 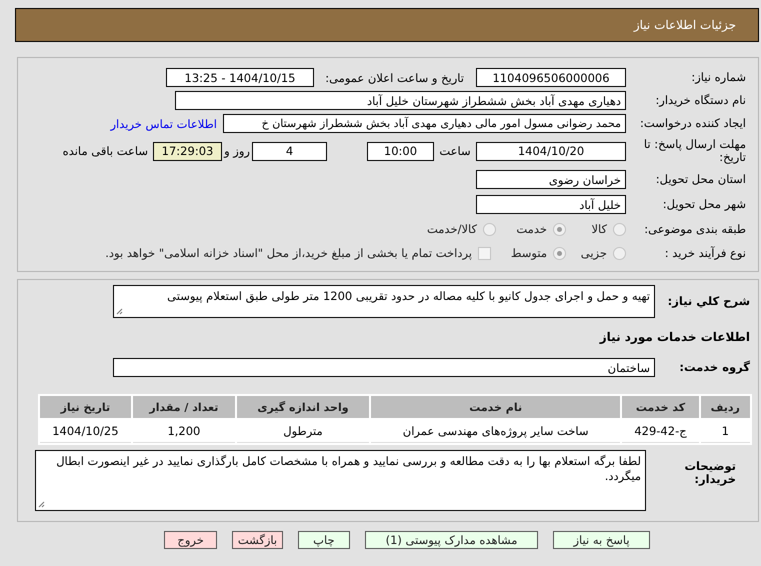 I want to click on payment-note: پرداخت تمام یا بخشی از مبلغ خرید،از محل "اسناد خزانه اسلامی" خواهد بود., so click(x=288, y=253).